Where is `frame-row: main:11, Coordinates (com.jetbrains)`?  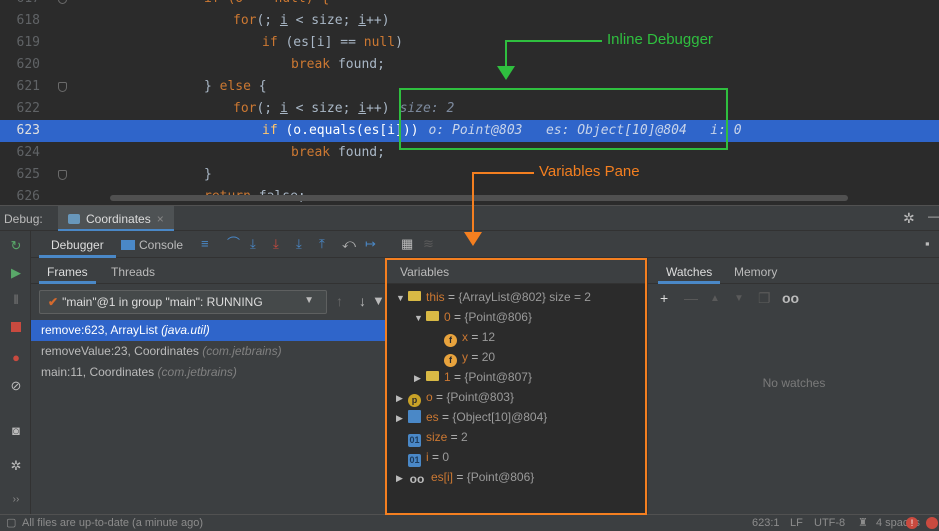
frame-row: main:11, Coordinates (com.jetbrains) is located at coordinates (208, 372).